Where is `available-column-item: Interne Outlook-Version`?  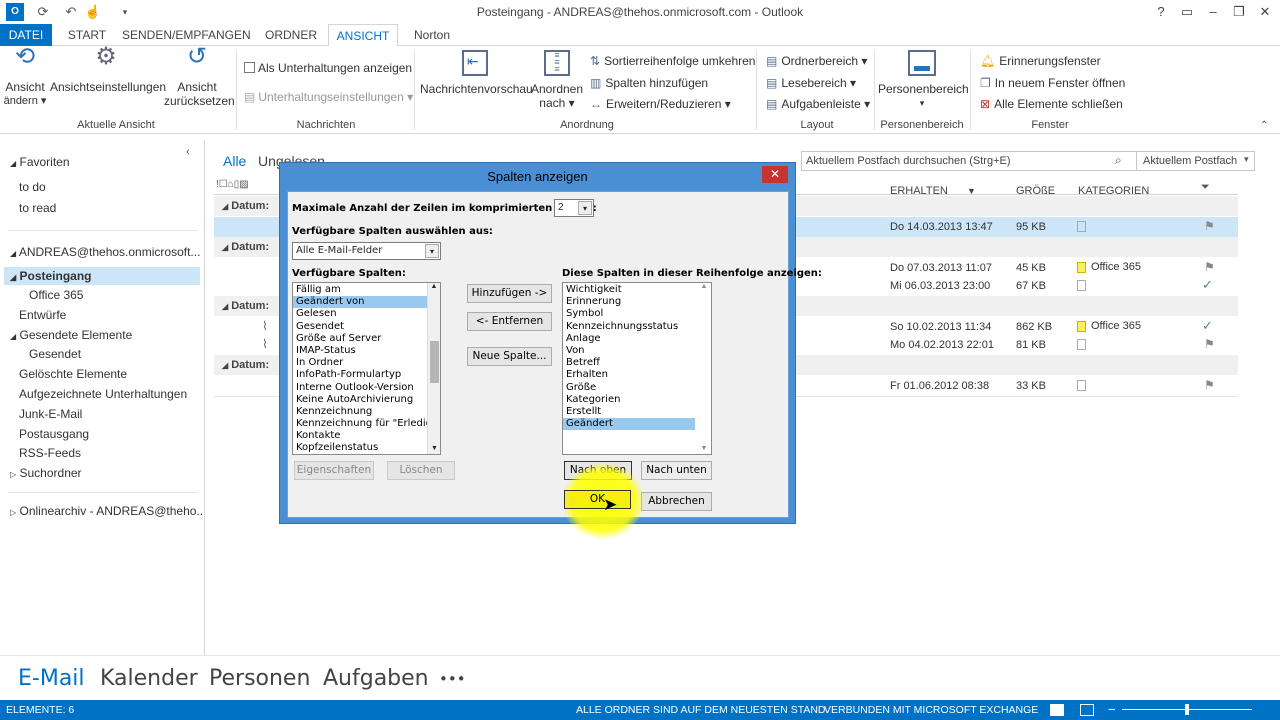
available-column-item: Interne Outlook-Version is located at coordinates (360, 388).